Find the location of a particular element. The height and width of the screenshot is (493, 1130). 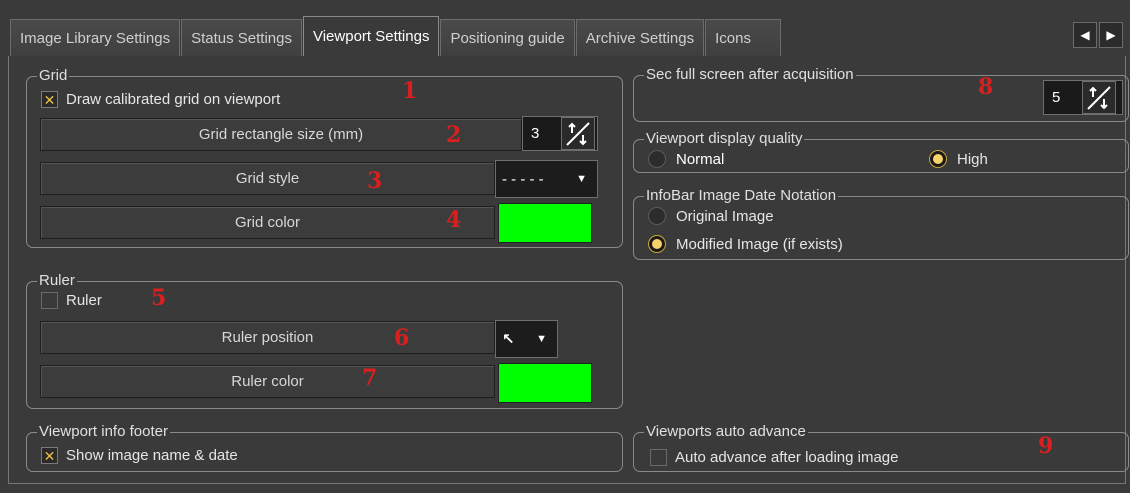

tab-scroll-right-icon: ▶ is located at coordinates (1111, 35).